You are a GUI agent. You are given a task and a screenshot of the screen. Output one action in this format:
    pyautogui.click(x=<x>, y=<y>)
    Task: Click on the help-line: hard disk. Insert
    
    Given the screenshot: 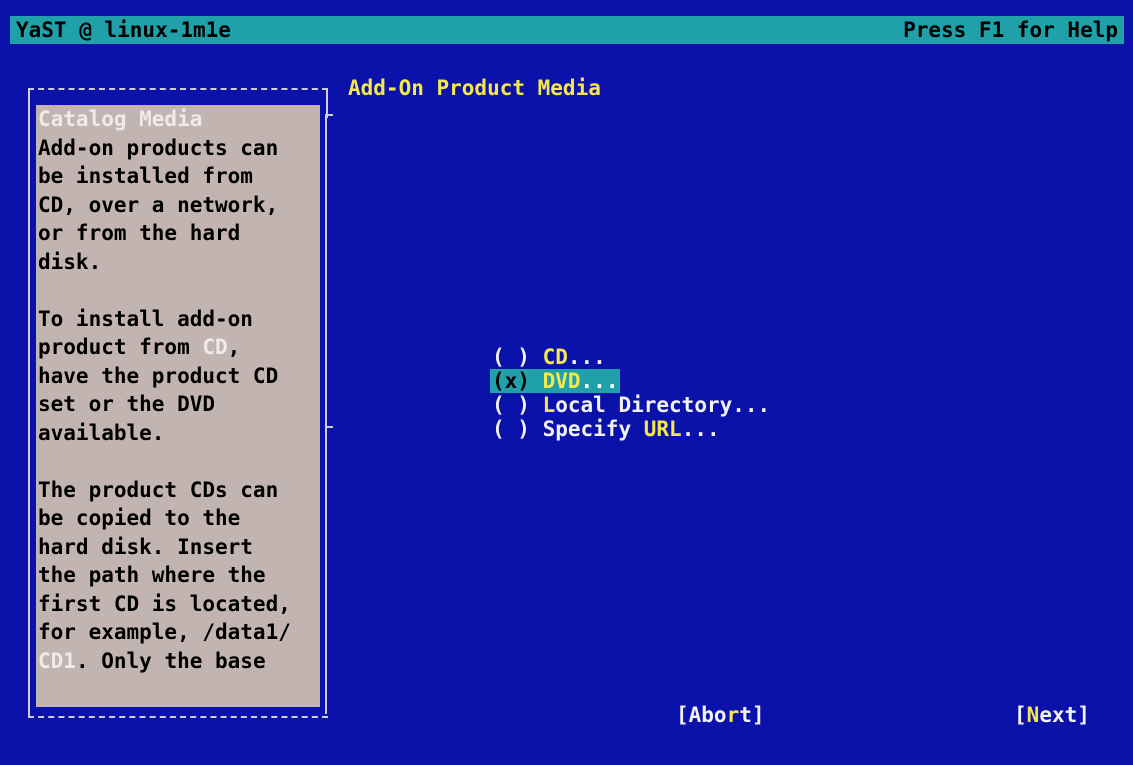 What is the action you would take?
    pyautogui.click(x=145, y=546)
    